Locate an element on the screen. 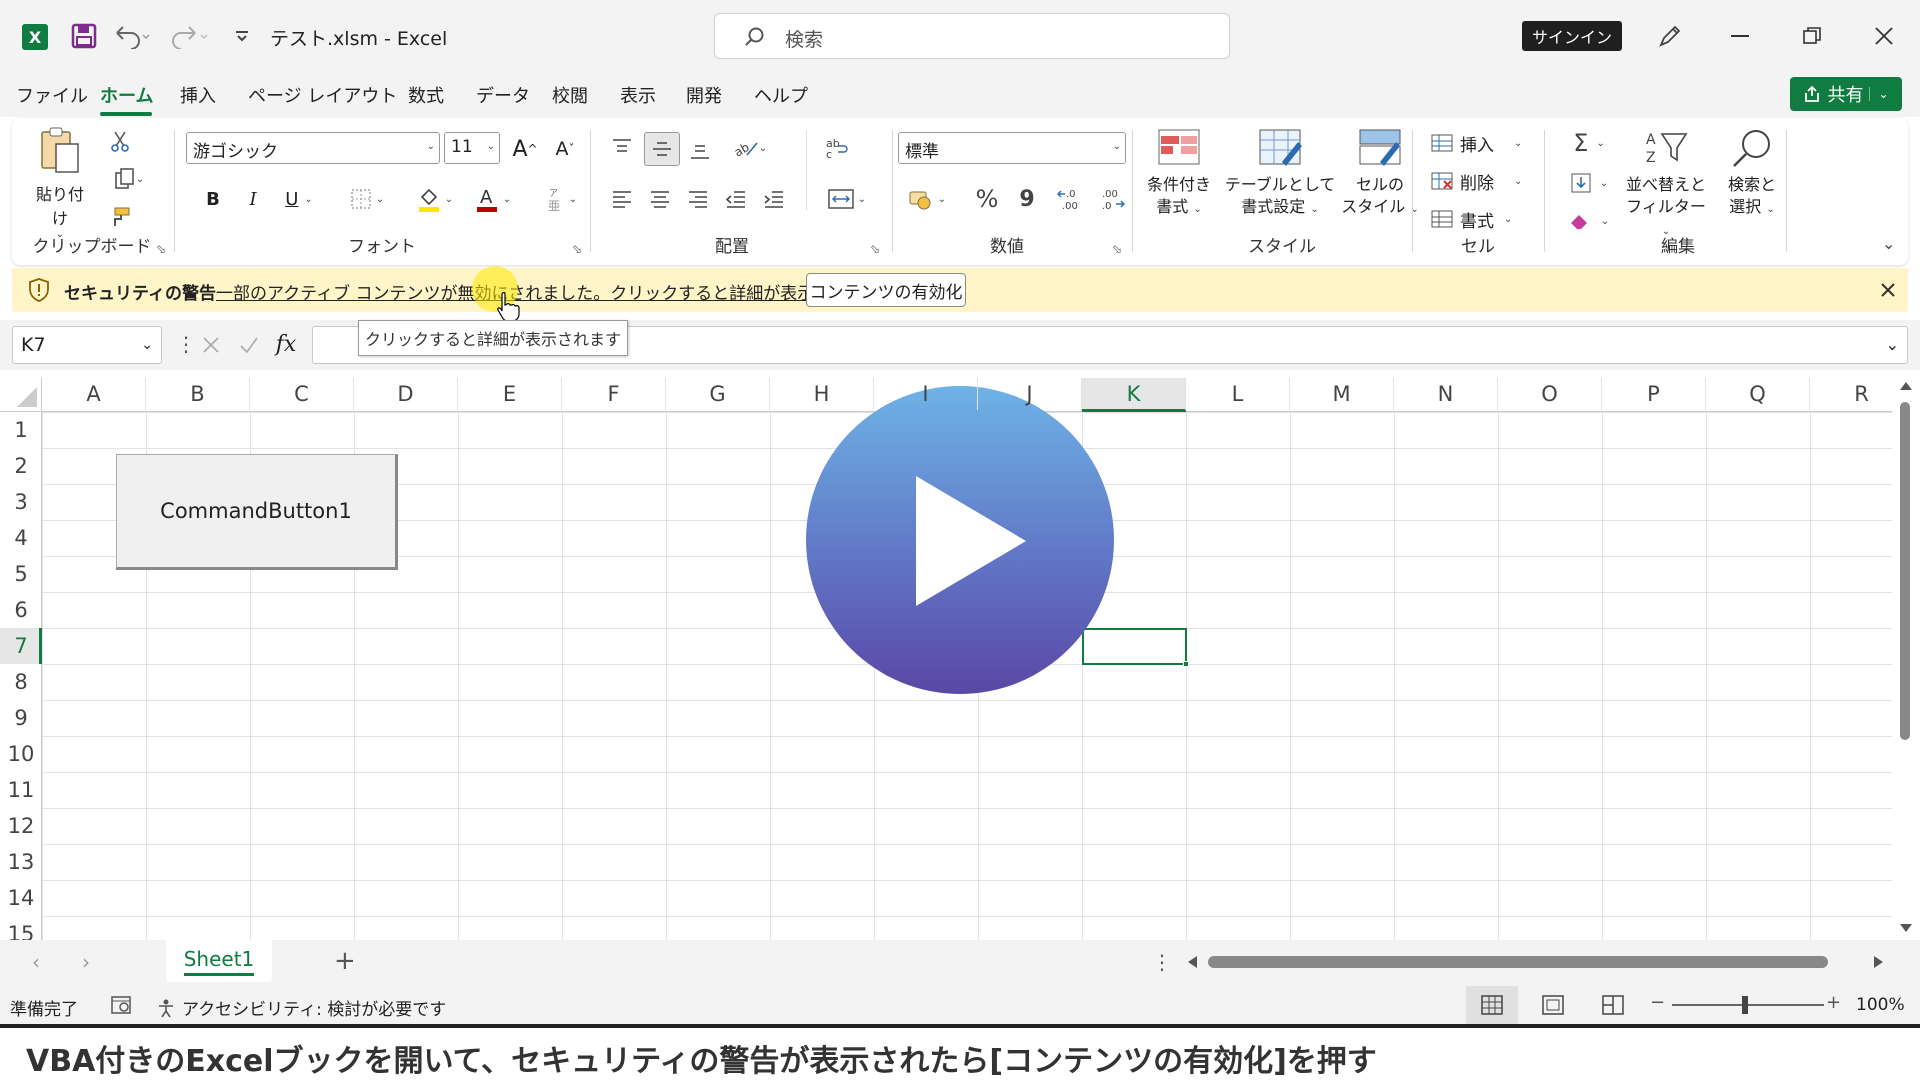  delete-cells-button: 削除 ⌄ is located at coordinates (1486, 181).